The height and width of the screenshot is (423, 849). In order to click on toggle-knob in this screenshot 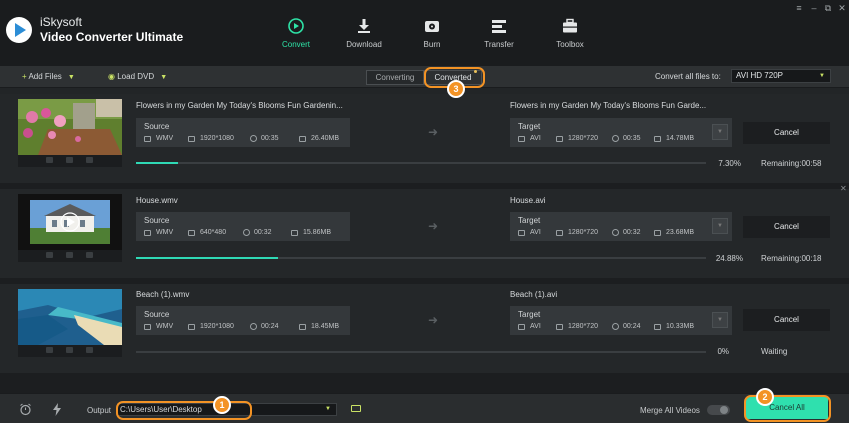, I will do `click(724, 410)`.